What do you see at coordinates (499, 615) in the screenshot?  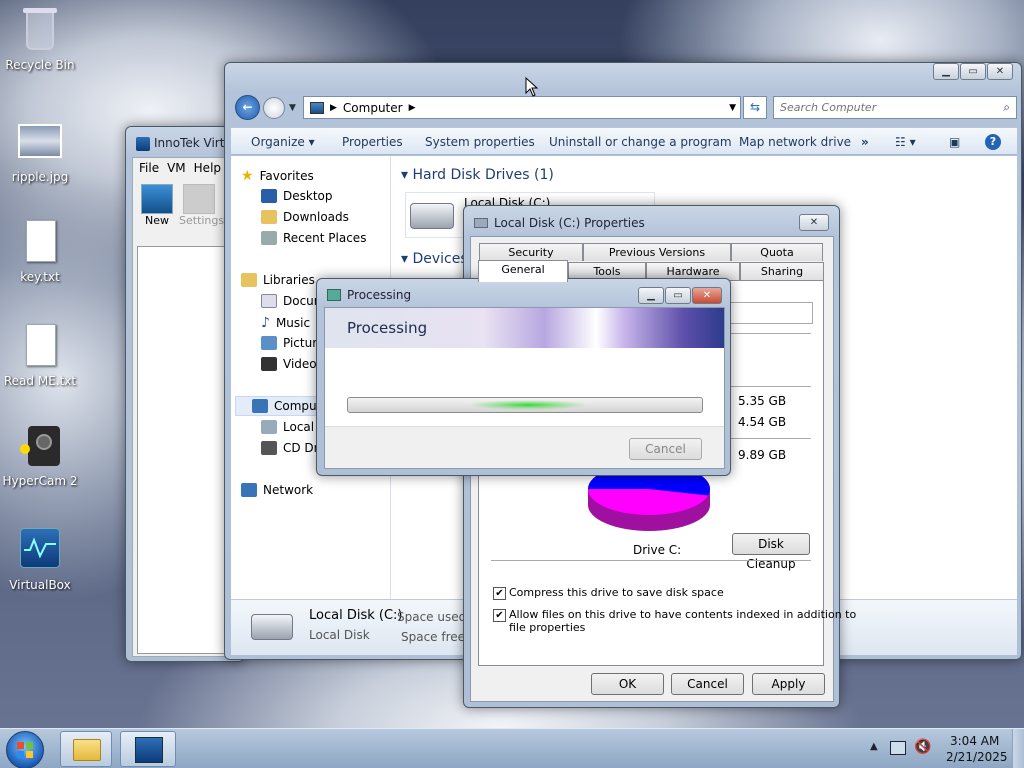 I see `index-checkbox: ✔` at bounding box center [499, 615].